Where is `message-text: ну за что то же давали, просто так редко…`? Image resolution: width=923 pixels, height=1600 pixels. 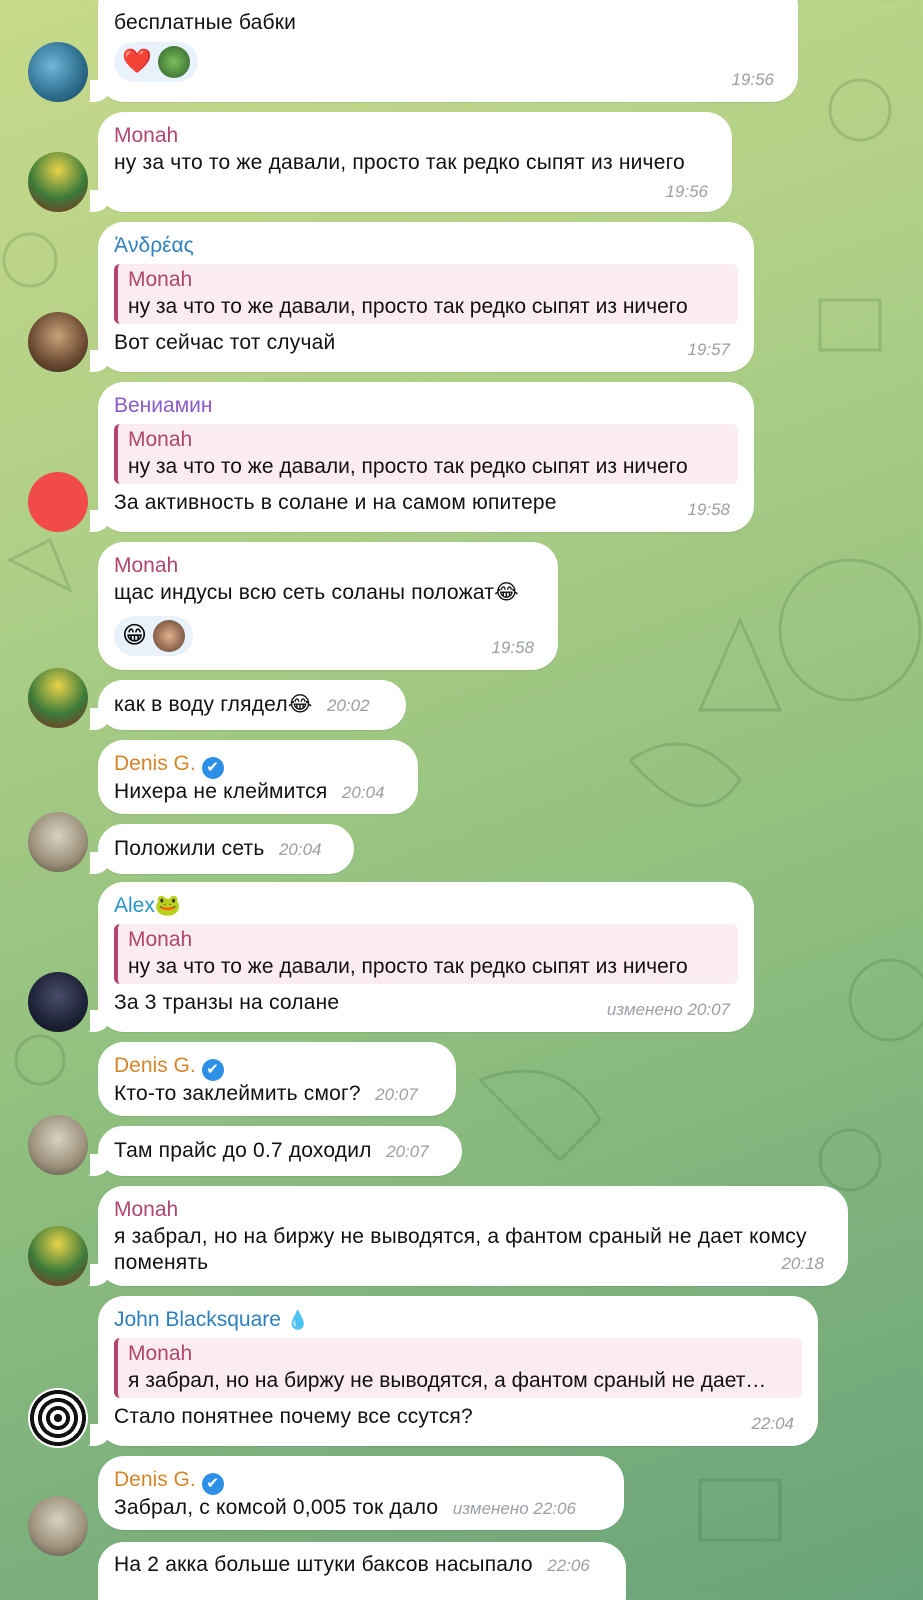
message-text: ну за что то же давали, просто так редко… is located at coordinates (399, 162).